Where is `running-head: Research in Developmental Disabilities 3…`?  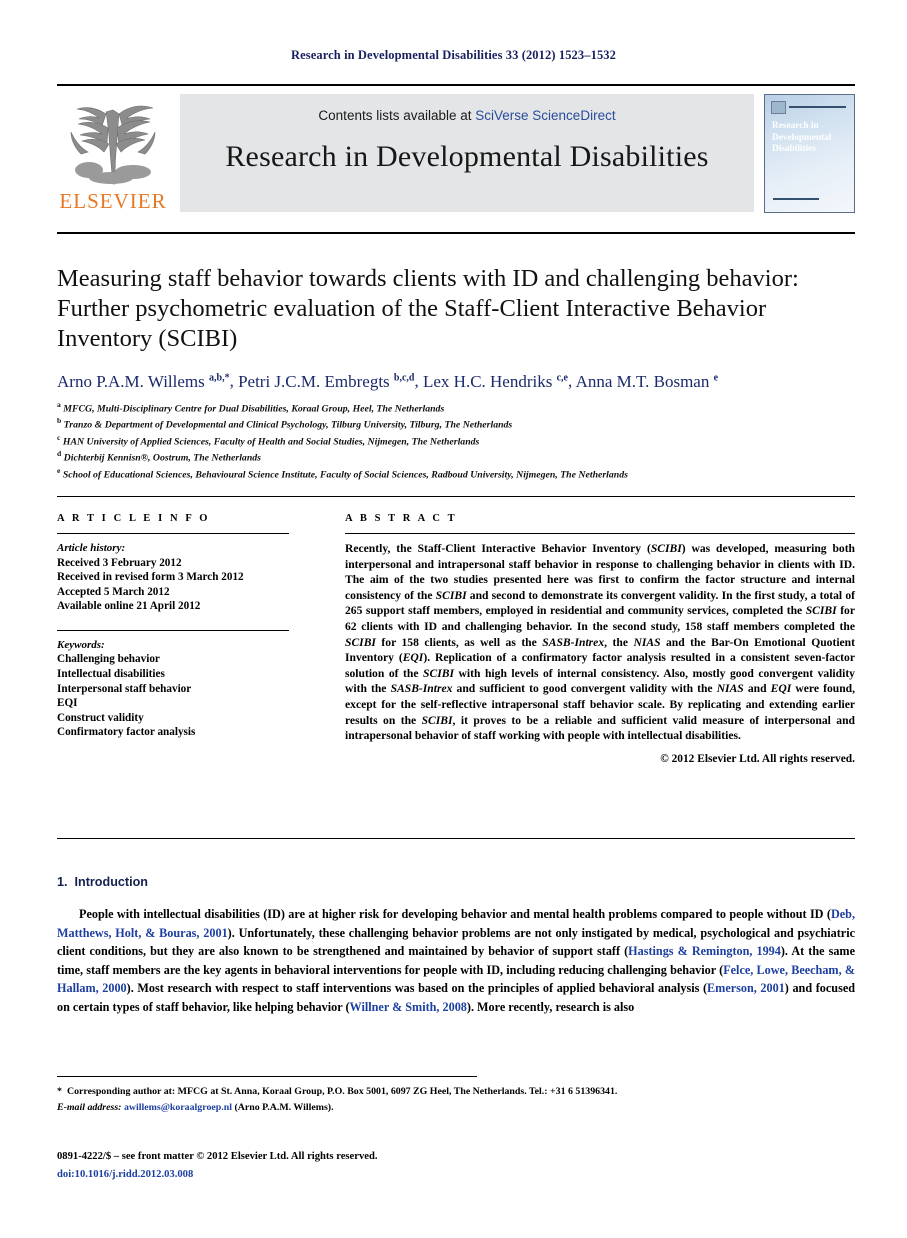 running-head: Research in Developmental Disabilities 3… is located at coordinates (453, 55).